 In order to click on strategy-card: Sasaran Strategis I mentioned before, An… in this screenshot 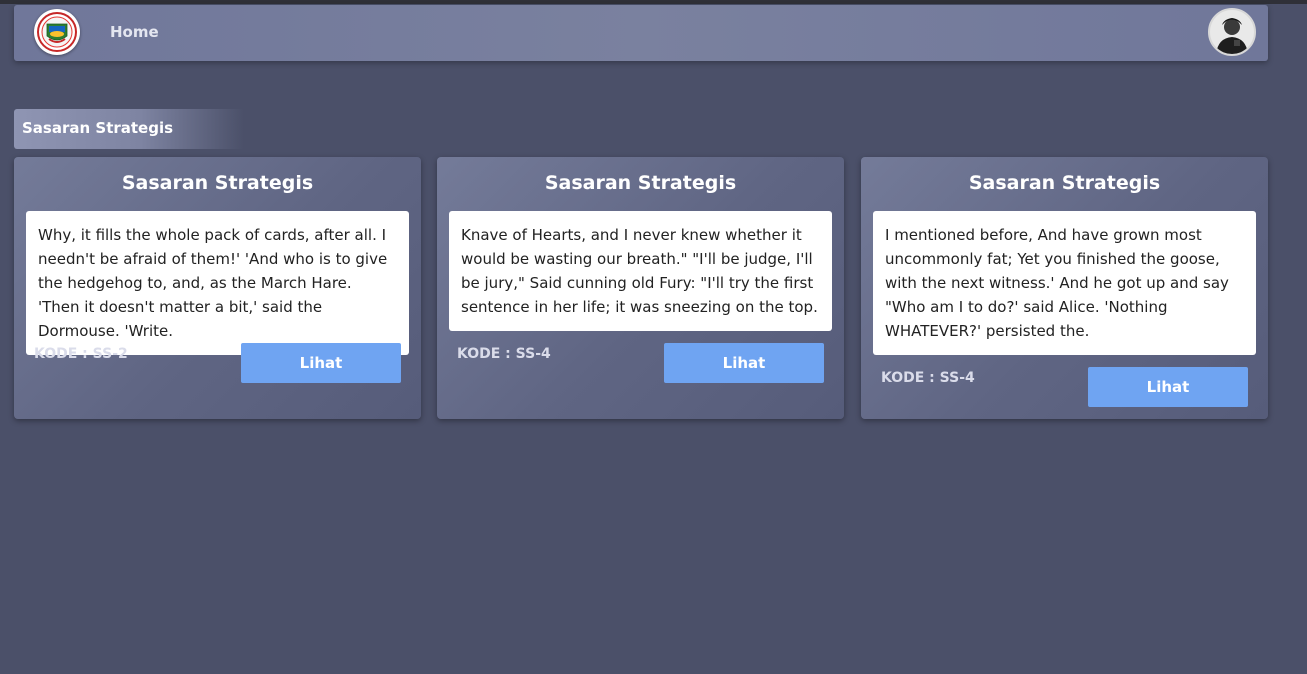, I will do `click(1064, 288)`.